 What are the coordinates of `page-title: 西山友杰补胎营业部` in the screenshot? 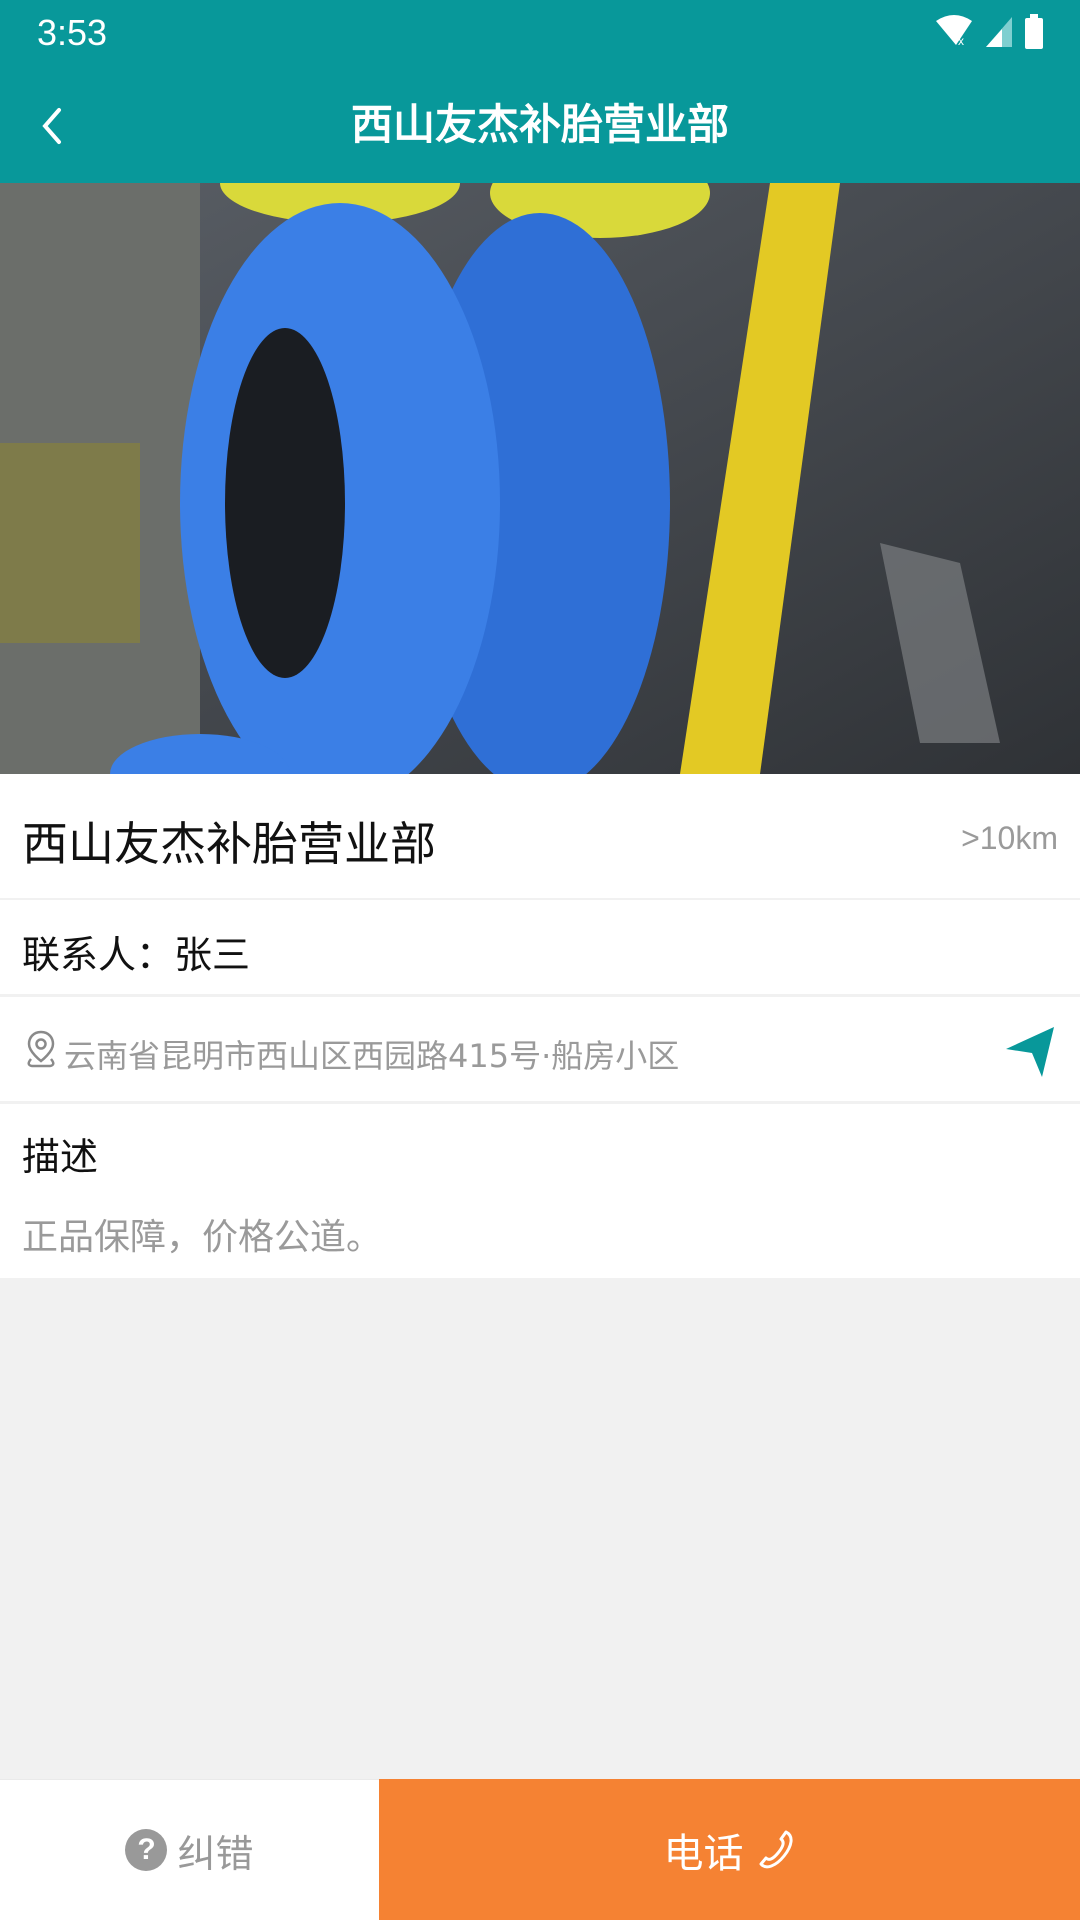 It's located at (539, 124).